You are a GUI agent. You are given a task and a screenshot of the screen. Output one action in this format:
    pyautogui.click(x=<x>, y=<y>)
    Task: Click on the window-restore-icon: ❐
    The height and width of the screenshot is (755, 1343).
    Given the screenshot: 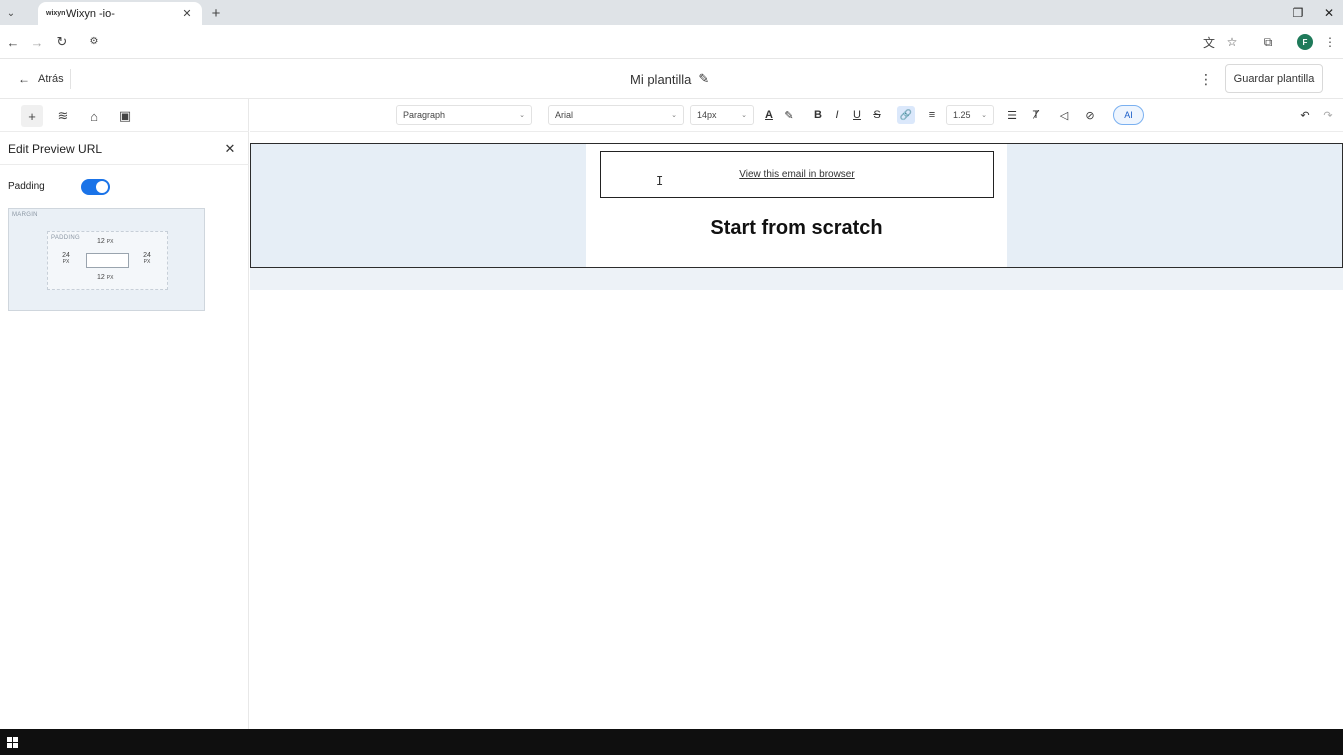 What is the action you would take?
    pyautogui.click(x=1298, y=13)
    